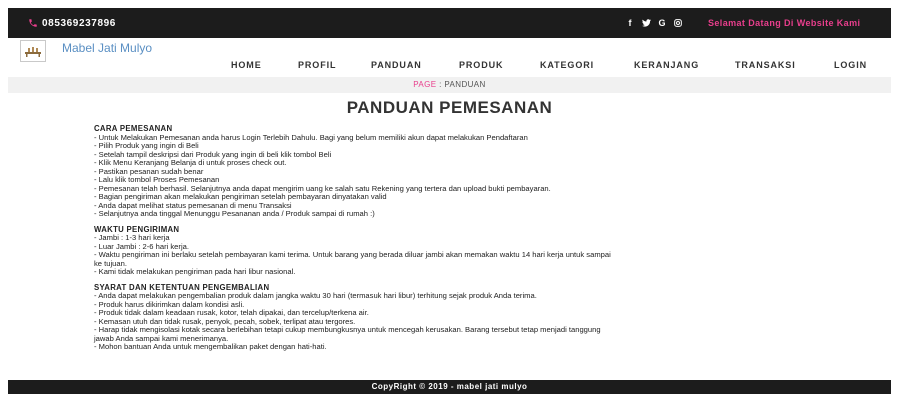  What do you see at coordinates (317, 65) in the screenshot?
I see `nav-profil: PROFIL` at bounding box center [317, 65].